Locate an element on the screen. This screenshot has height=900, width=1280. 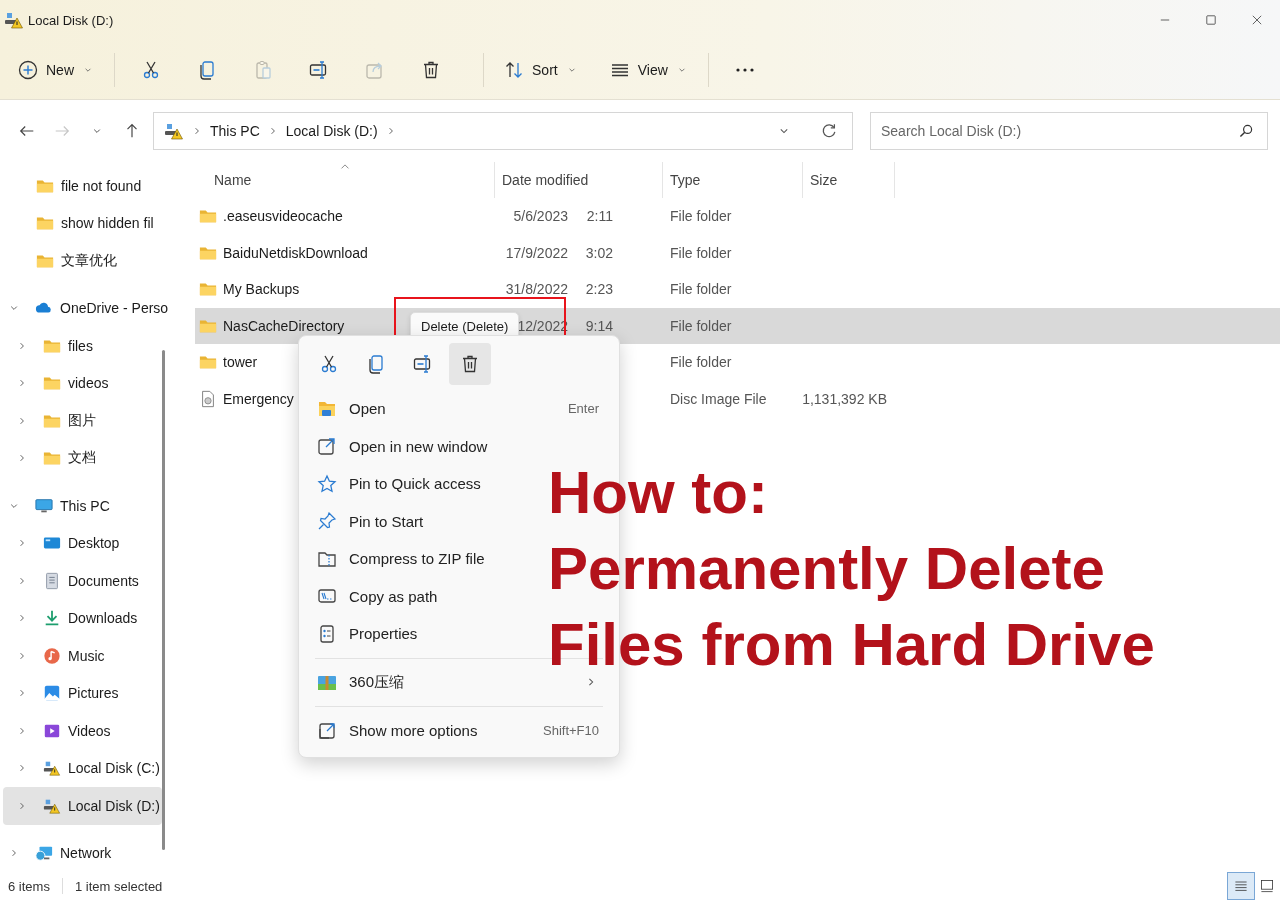
plus-circle-icon is located at coordinates (28, 69).